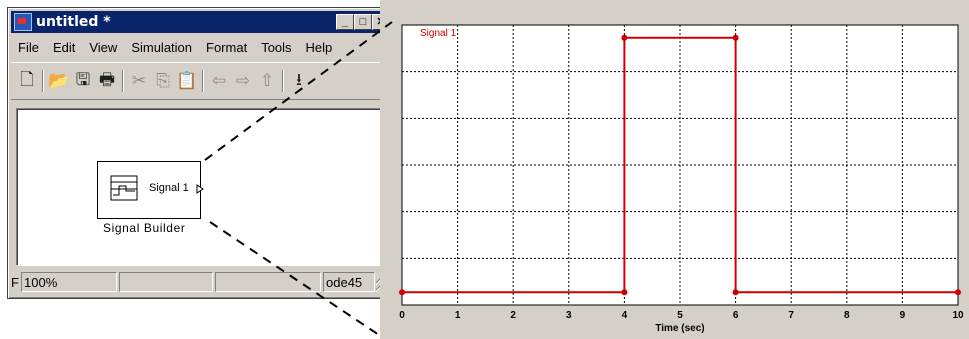 The height and width of the screenshot is (339, 969). I want to click on copy-icon: ⎘, so click(163, 81).